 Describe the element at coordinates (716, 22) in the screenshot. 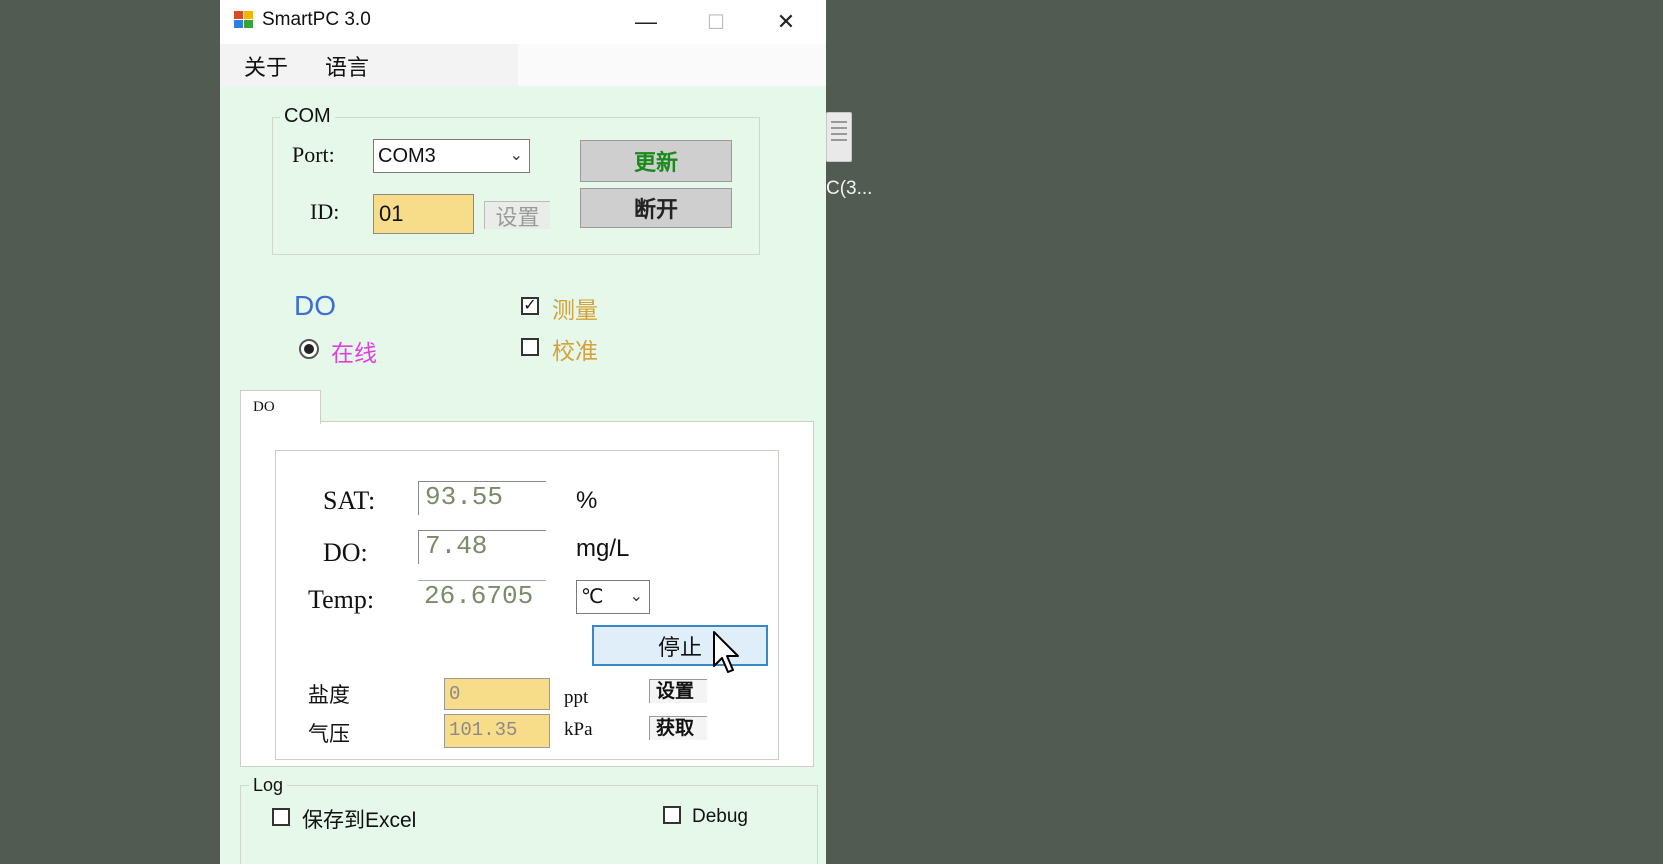

I see `maximize-button: ☐` at that location.